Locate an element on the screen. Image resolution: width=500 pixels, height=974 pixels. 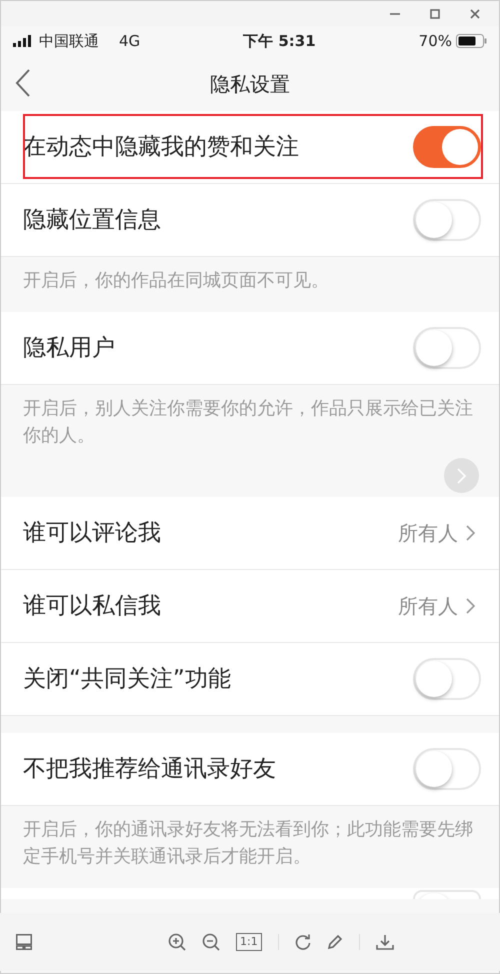
setting-label: 关闭“共同关注”功能 is located at coordinates (127, 679).